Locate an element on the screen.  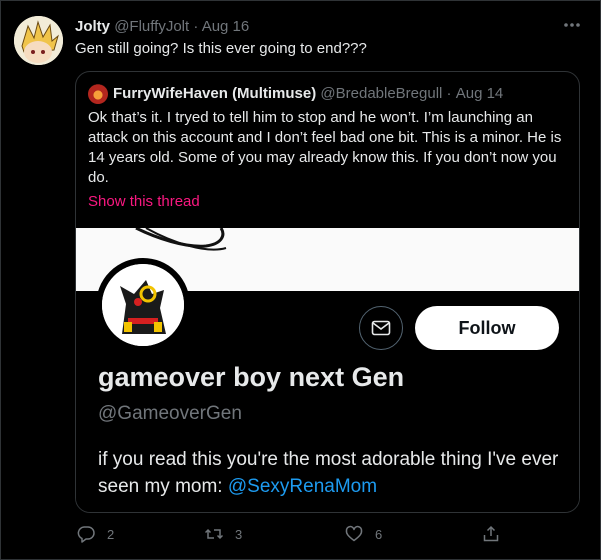
message-button is located at coordinates (381, 328).